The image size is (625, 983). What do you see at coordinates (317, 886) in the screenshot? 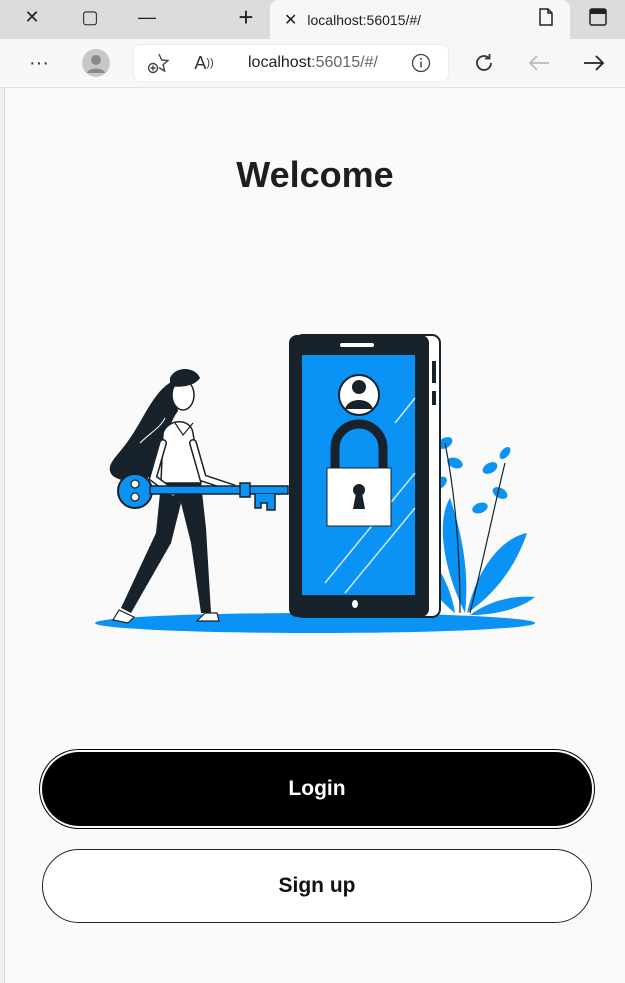
I see `signup-button: Sign up` at bounding box center [317, 886].